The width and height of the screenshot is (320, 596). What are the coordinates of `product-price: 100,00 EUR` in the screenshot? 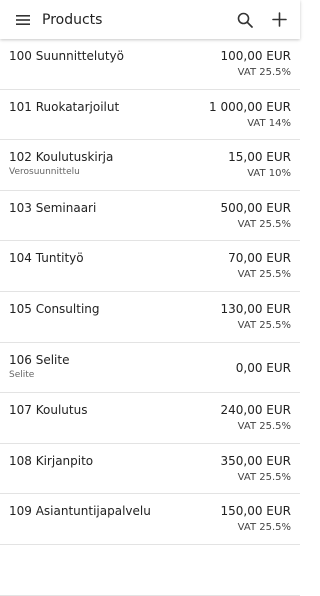 It's located at (255, 56).